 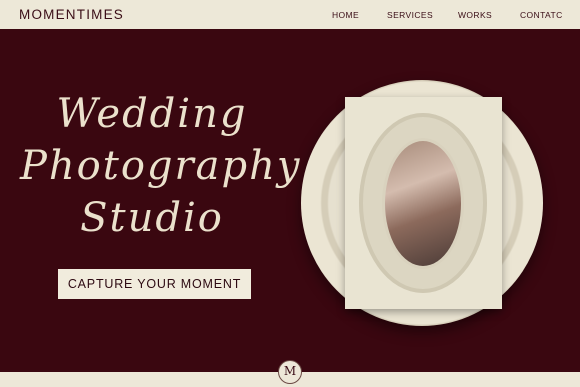 What do you see at coordinates (410, 15) in the screenshot?
I see `nav-link-services: SERVICES` at bounding box center [410, 15].